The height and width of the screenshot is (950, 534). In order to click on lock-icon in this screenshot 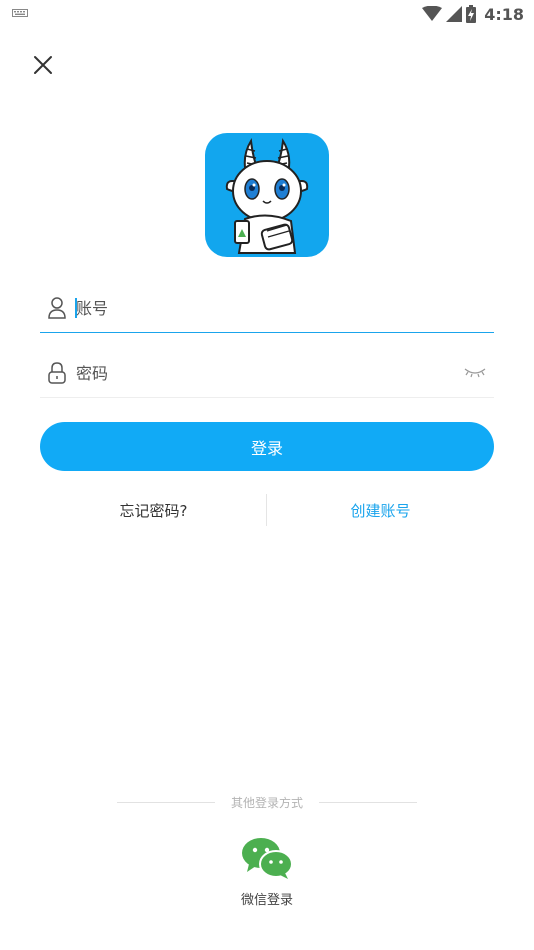, I will do `click(57, 373)`.